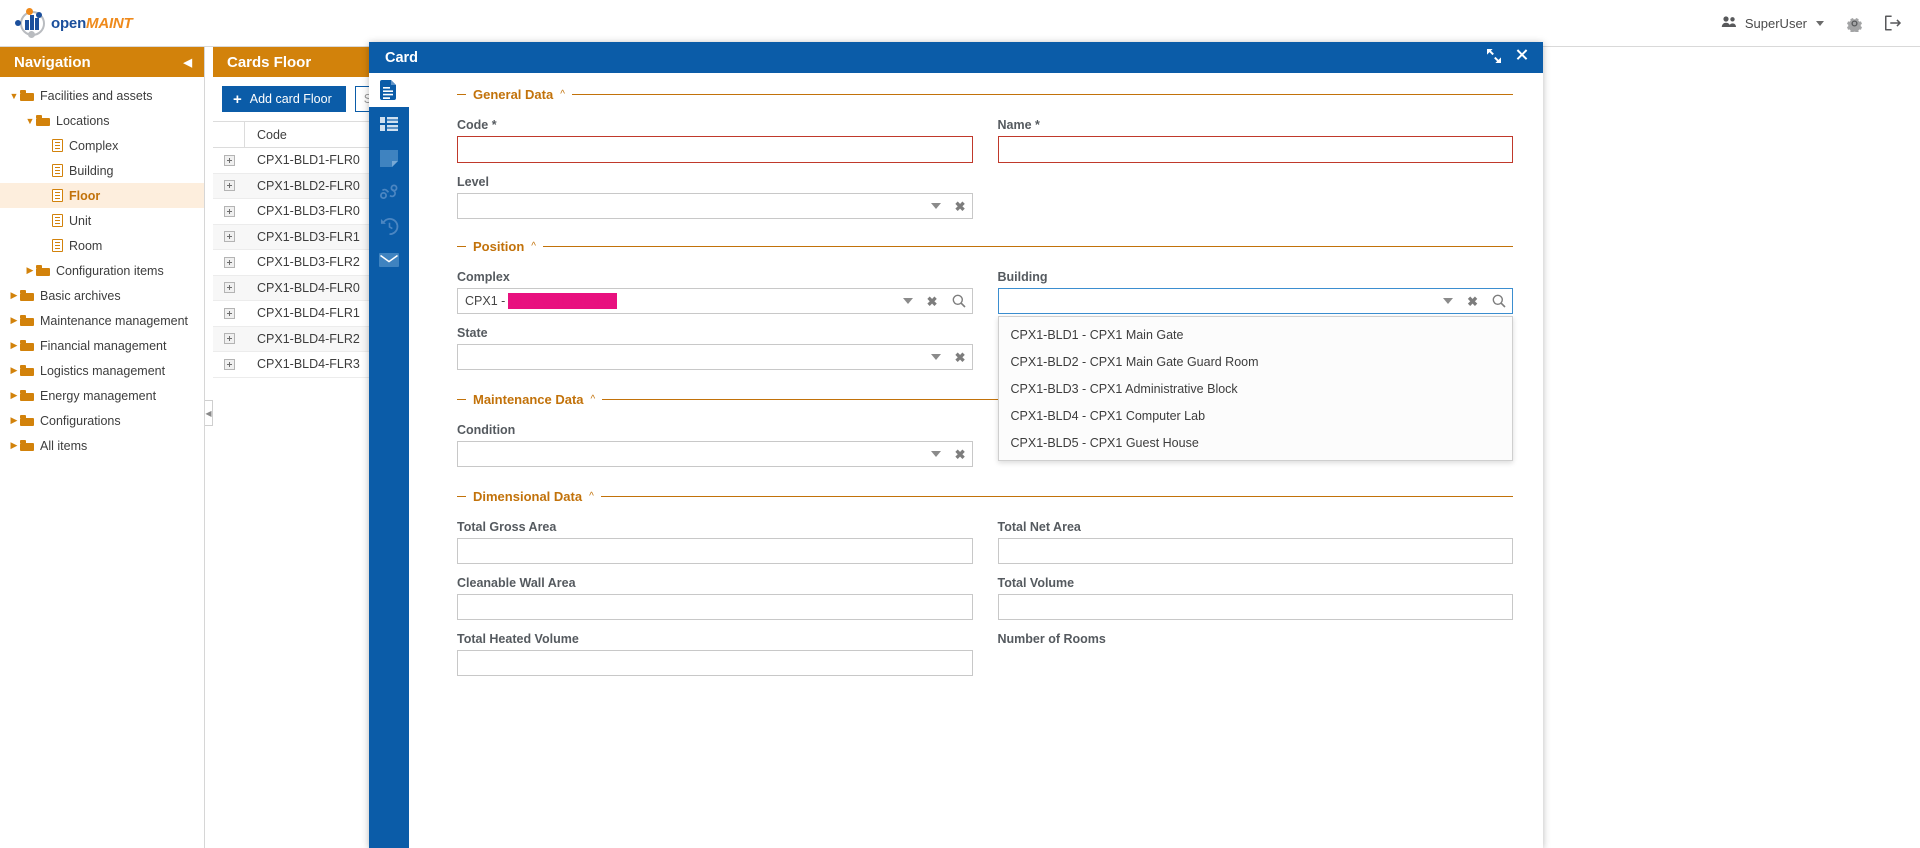  I want to click on building-option: CPX1-BLD1 - CPX1 Main Gate, so click(1256, 334).